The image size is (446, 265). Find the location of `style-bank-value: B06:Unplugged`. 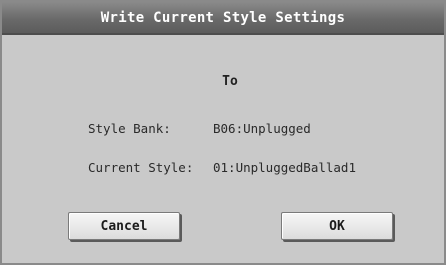

style-bank-value: B06:Unplugged is located at coordinates (262, 128).